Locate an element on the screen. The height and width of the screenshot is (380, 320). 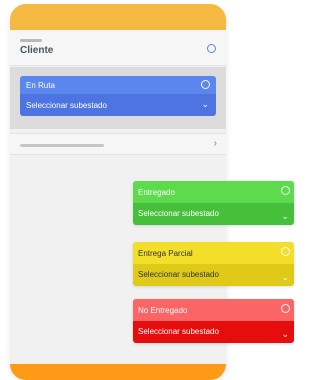
option-card-entrega-parcial: Entrega Parcial Seleccionar subestado ⌄ is located at coordinates (213, 264).